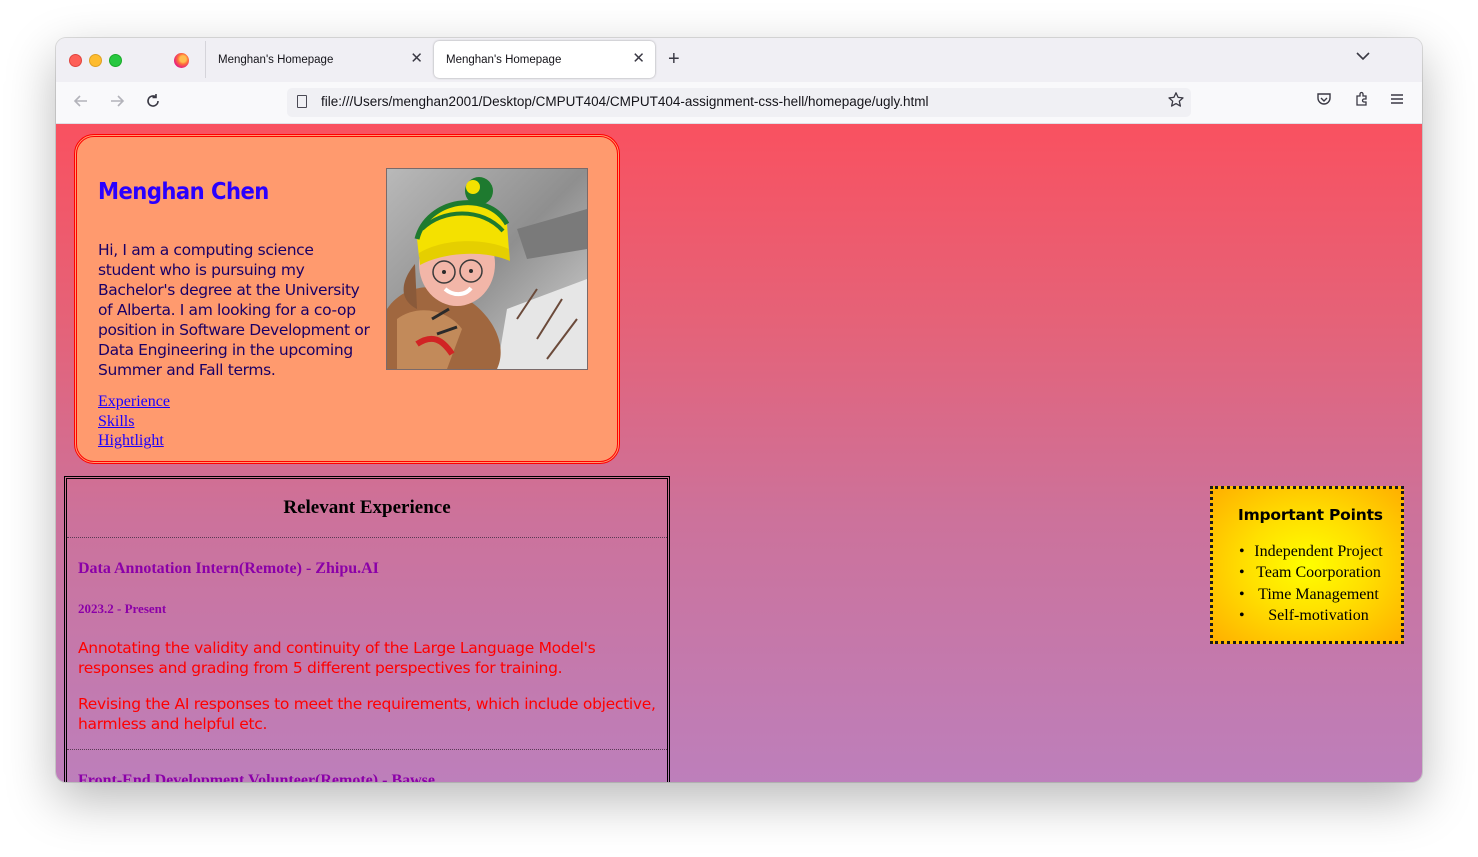 This screenshot has width=1478, height=857. I want to click on back-arrow-icon, so click(81, 103).